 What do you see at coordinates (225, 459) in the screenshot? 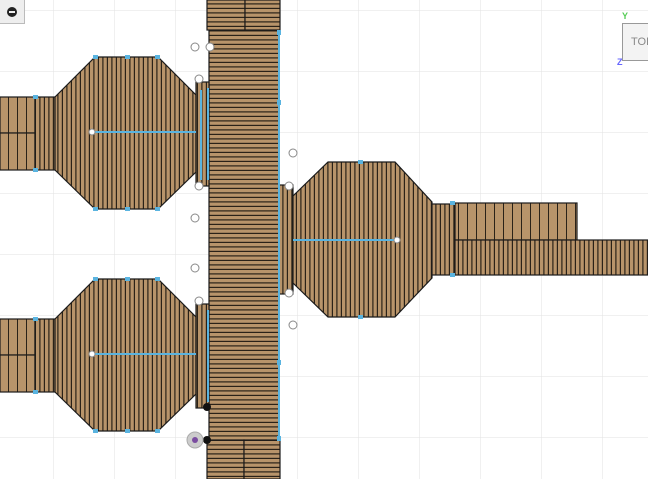
I see `bottom-stairs` at bounding box center [225, 459].